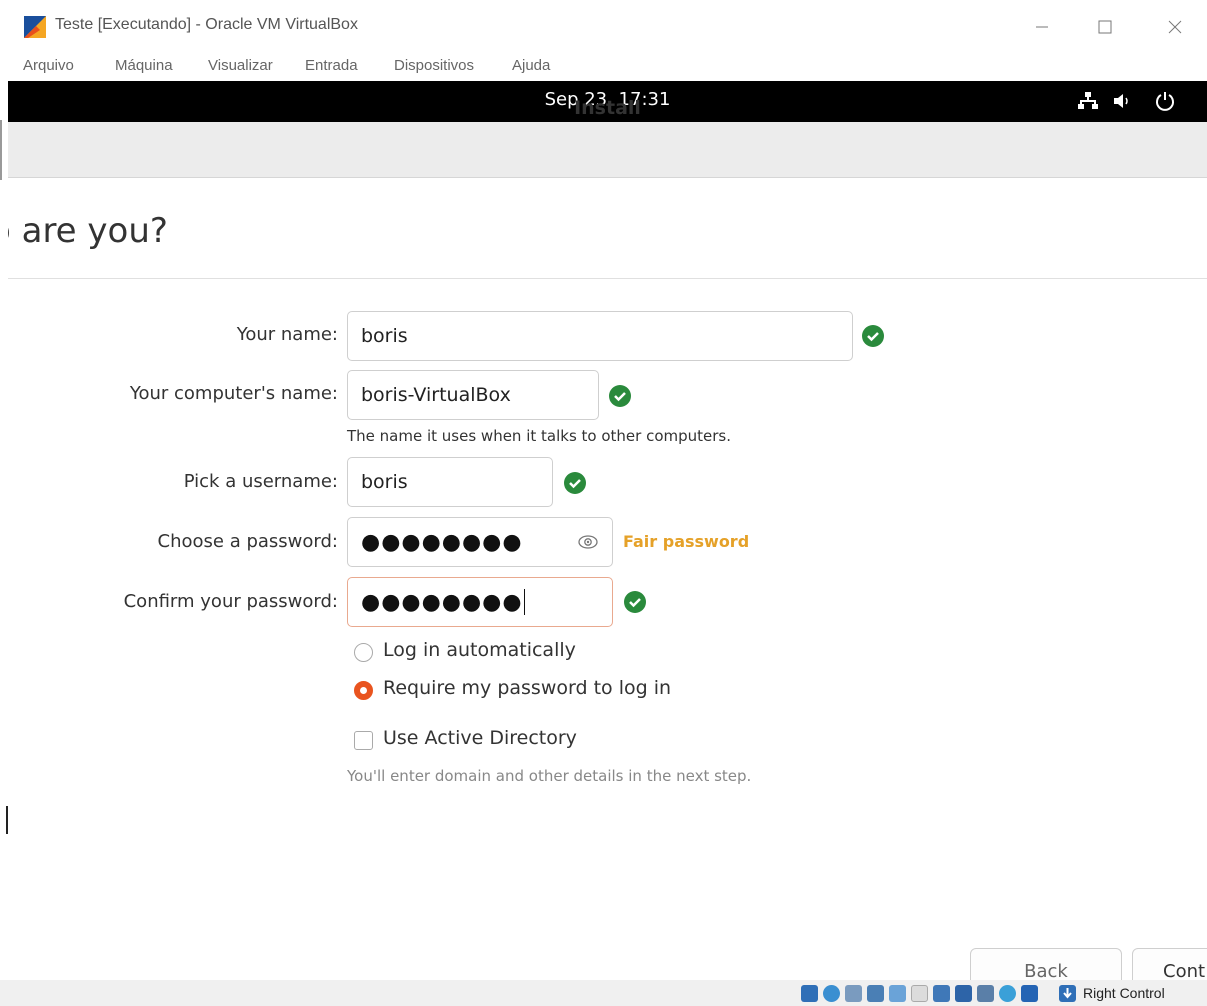 Image resolution: width=1207 pixels, height=1006 pixels. What do you see at coordinates (479, 650) in the screenshot?
I see `log-in-automatically-label: Log in automatically` at bounding box center [479, 650].